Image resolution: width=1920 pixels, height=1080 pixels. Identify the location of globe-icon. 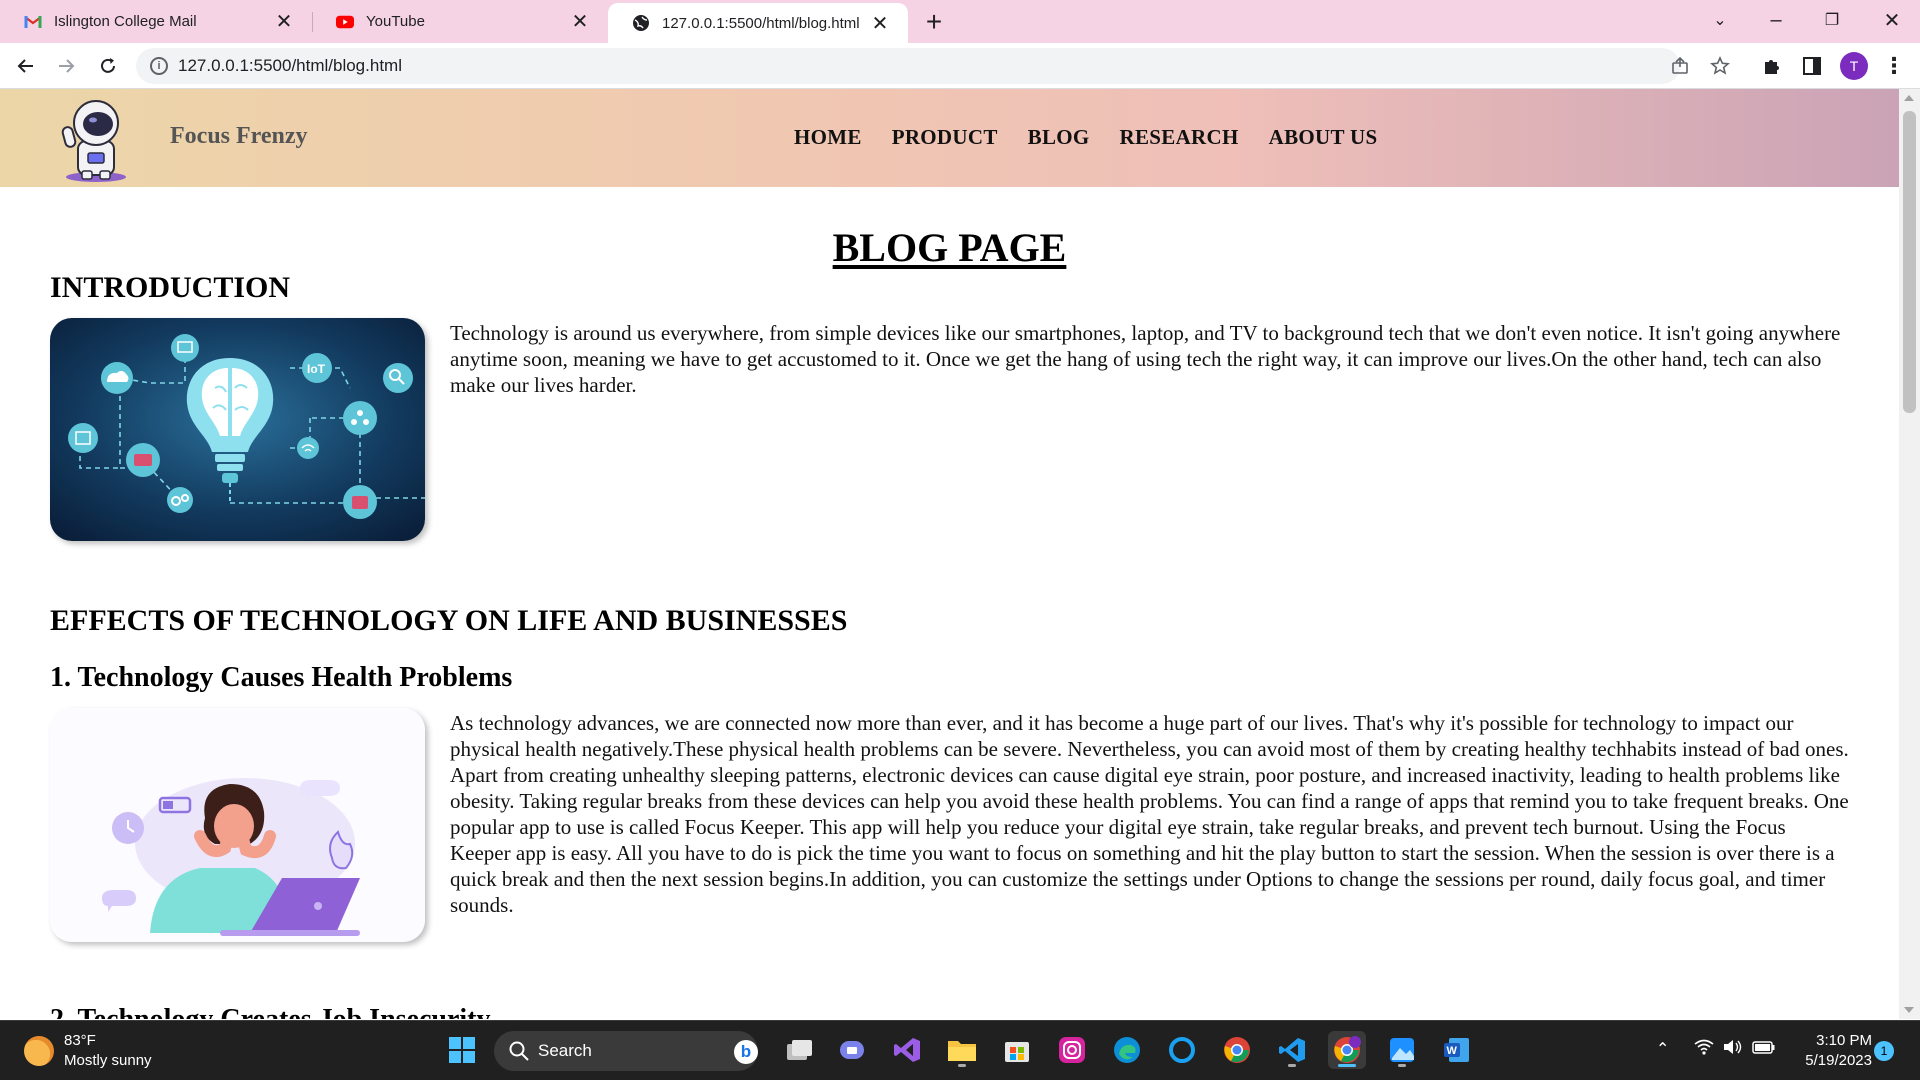
(641, 23).